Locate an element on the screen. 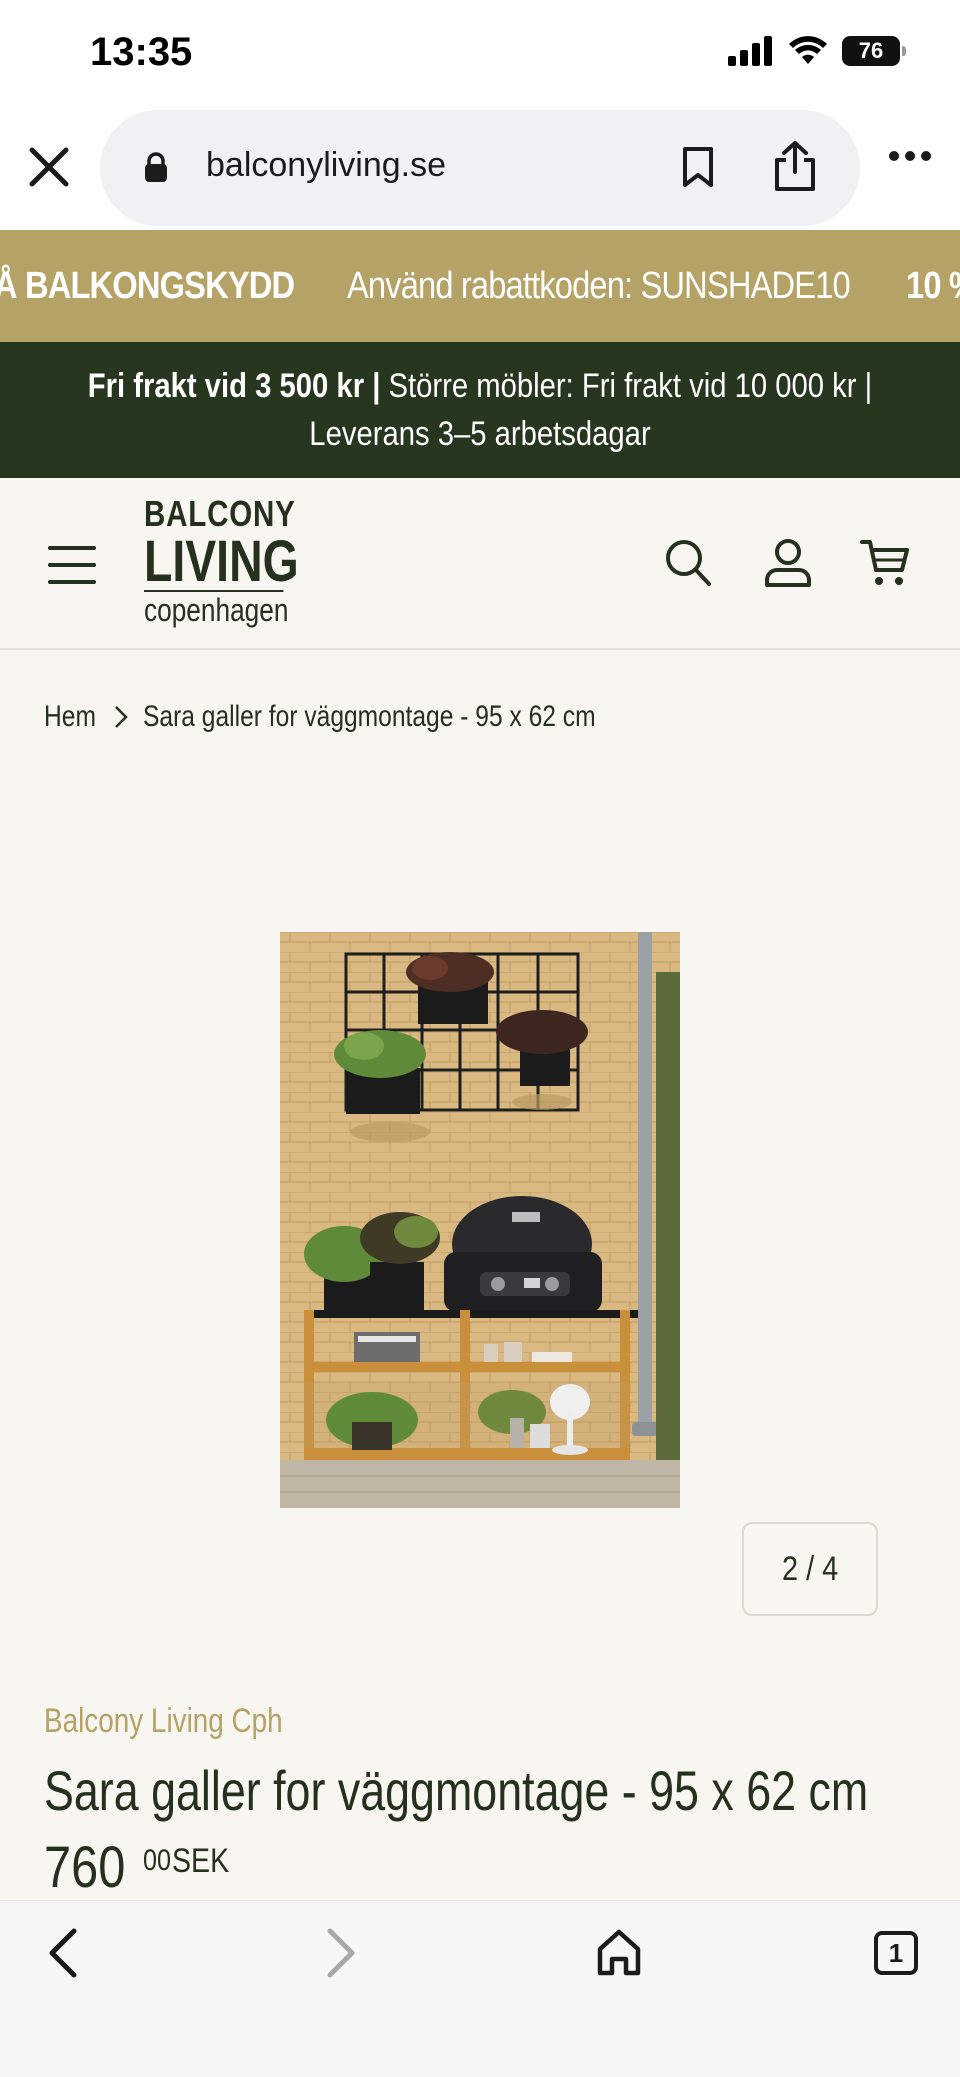 This screenshot has width=960, height=2077. product-vendor: Balcony Living Cph is located at coordinates (163, 1721).